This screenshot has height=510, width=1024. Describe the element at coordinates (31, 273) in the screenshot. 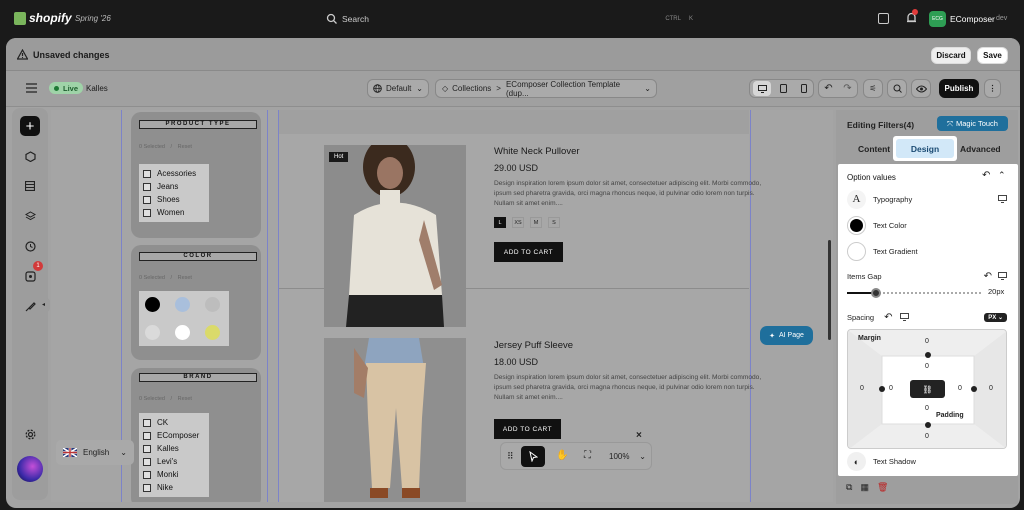

I see `ai-assistant-icon: 1` at that location.